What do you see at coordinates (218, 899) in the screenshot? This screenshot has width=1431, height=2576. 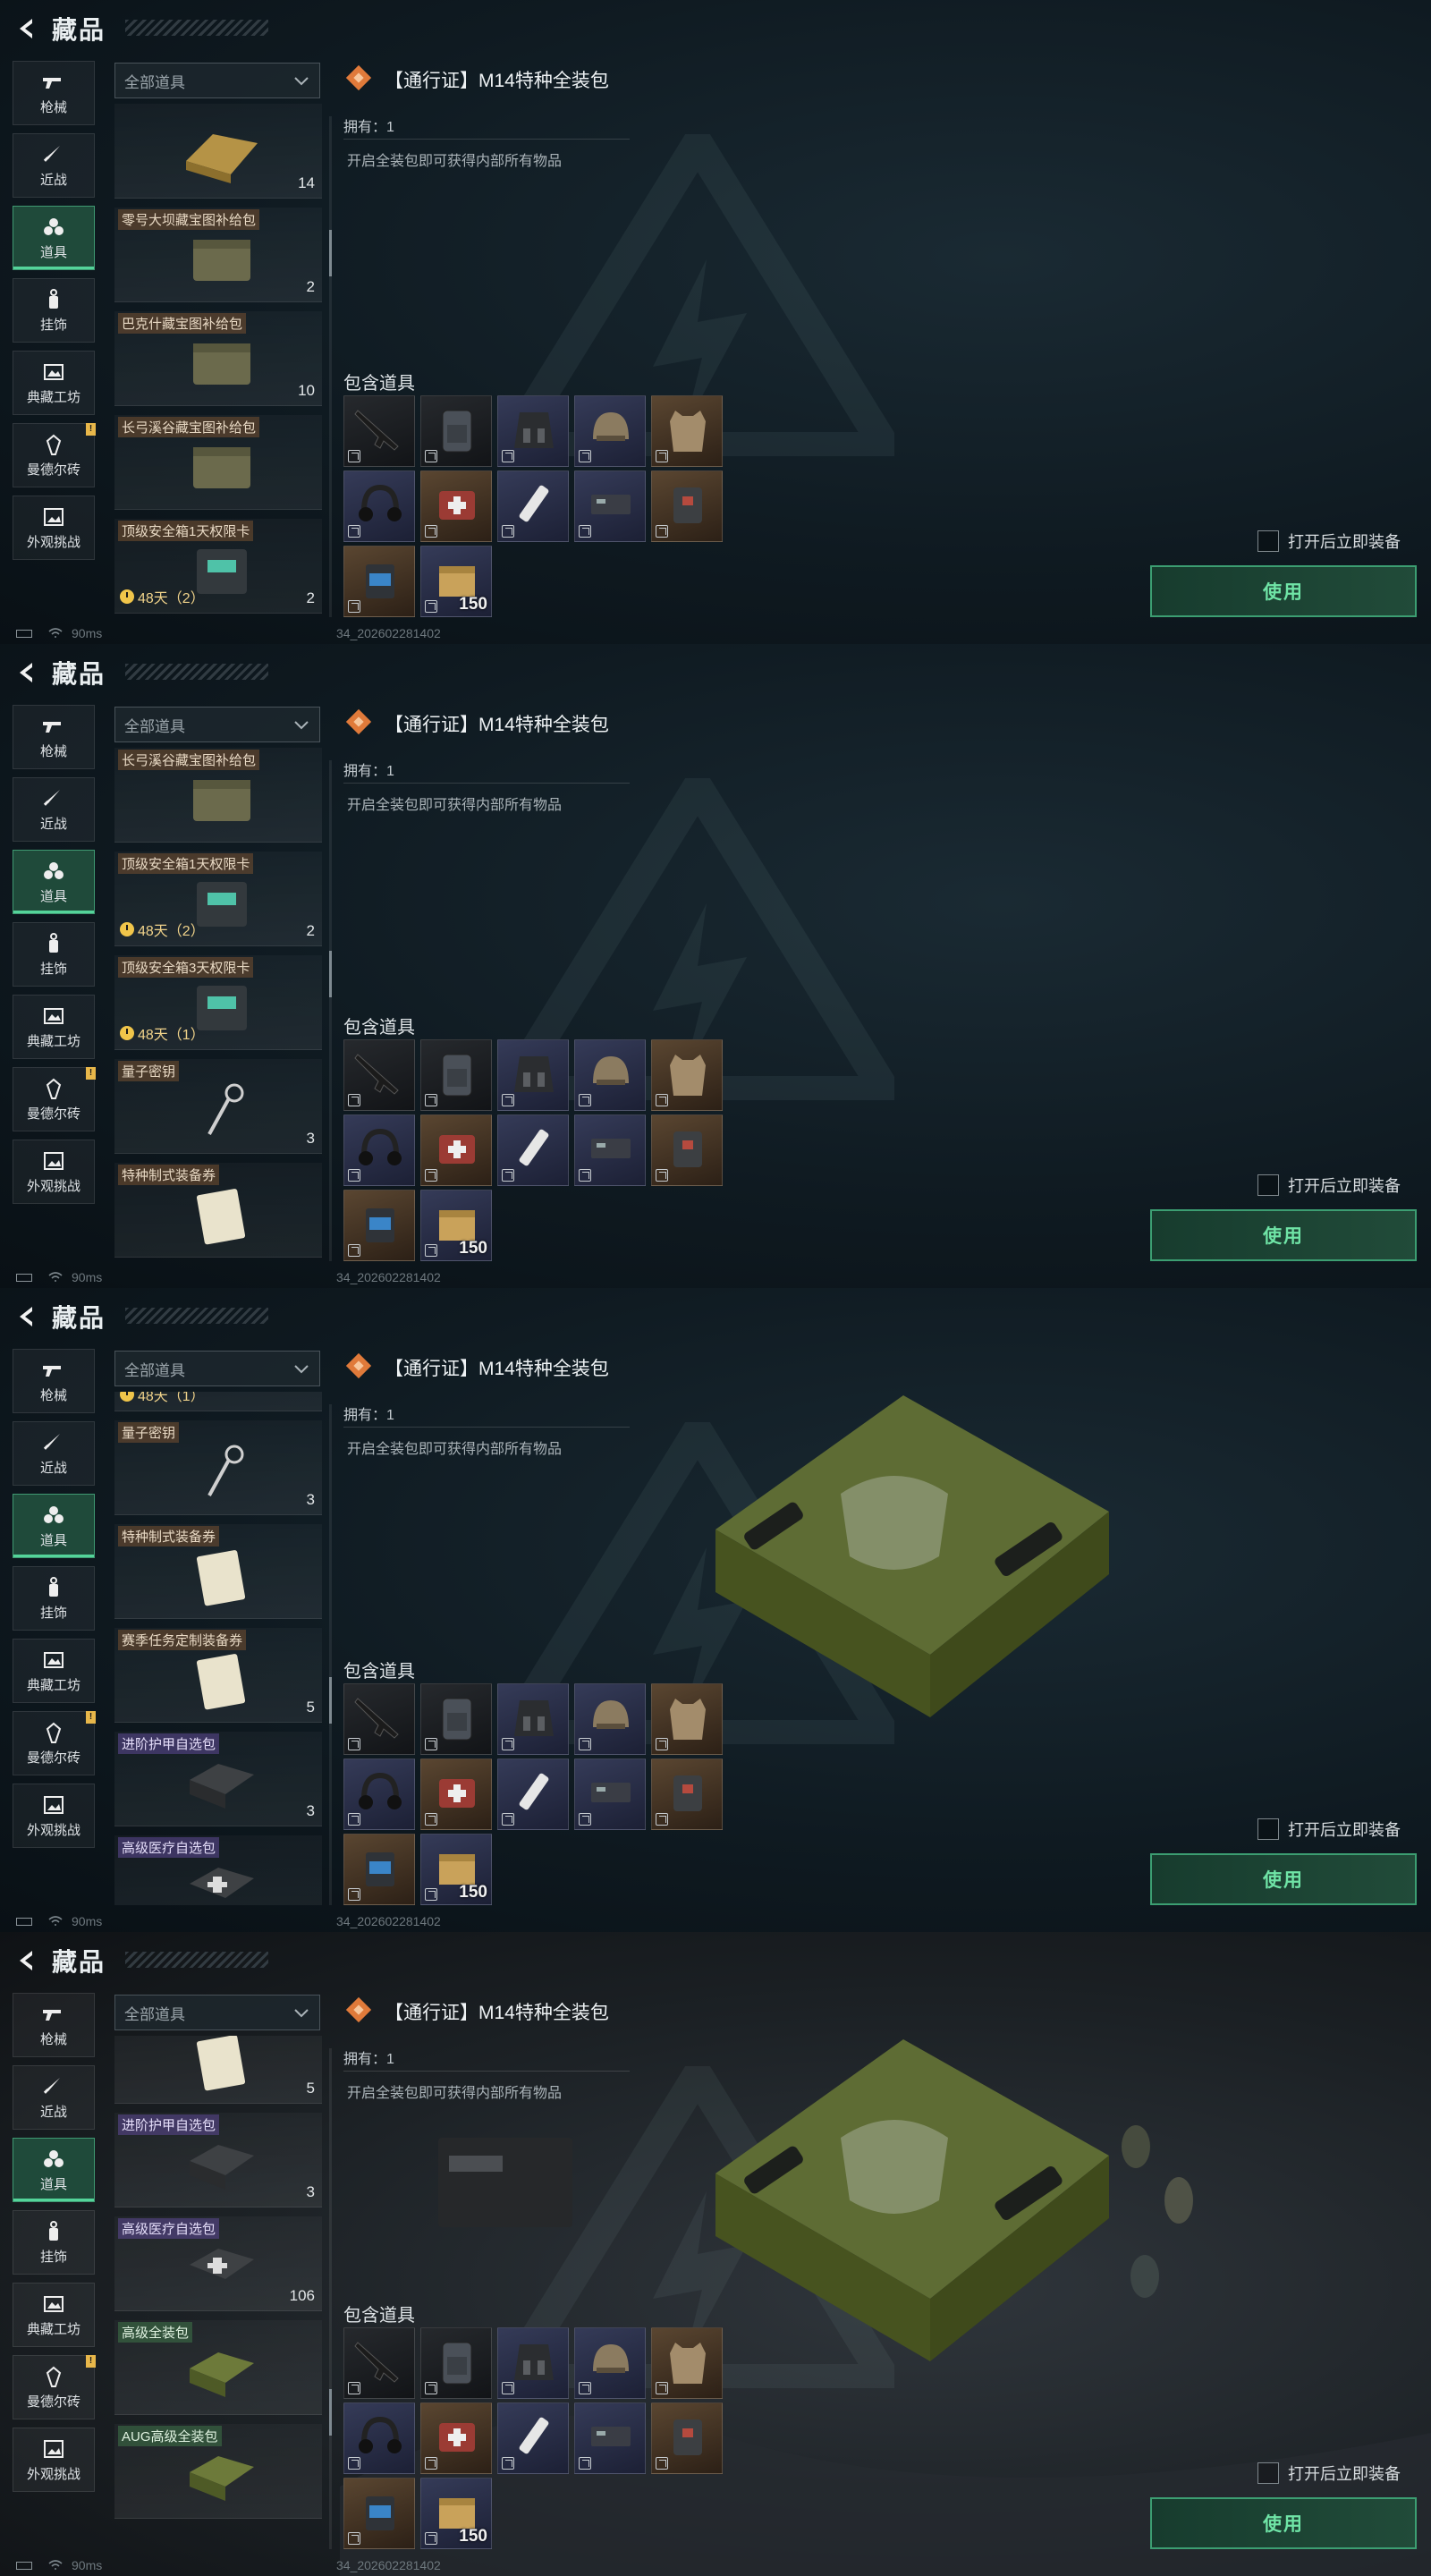 I see `item-card: 顶级安全箱1天权限卡 48天（2） 2` at bounding box center [218, 899].